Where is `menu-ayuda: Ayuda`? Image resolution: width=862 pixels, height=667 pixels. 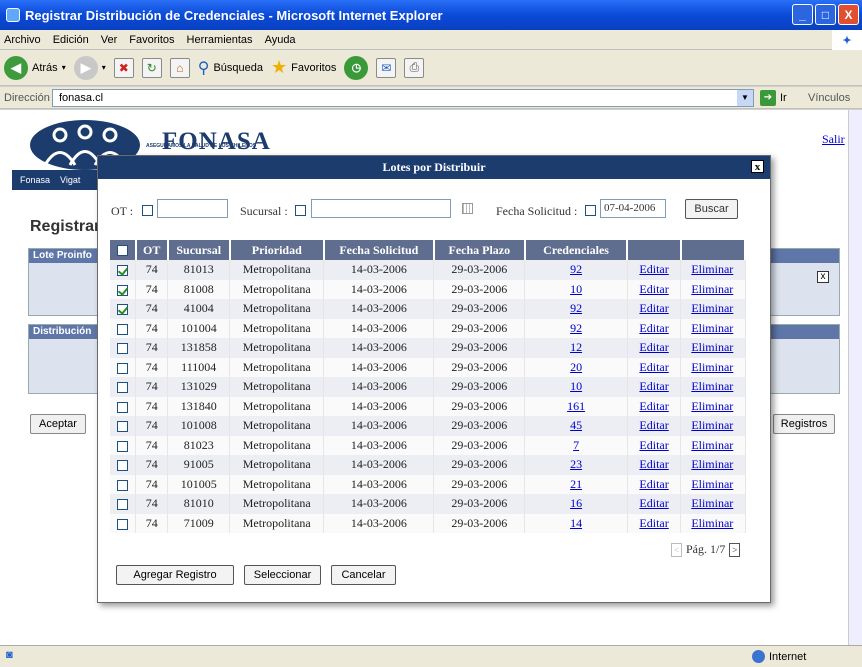 menu-ayuda: Ayuda is located at coordinates (280, 40).